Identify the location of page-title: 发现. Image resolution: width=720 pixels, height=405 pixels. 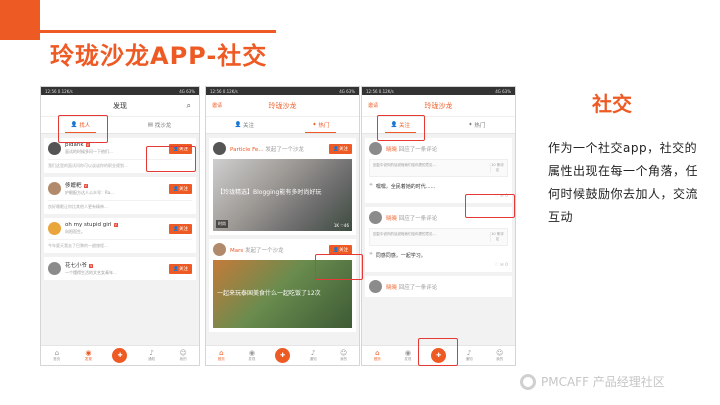
(120, 105).